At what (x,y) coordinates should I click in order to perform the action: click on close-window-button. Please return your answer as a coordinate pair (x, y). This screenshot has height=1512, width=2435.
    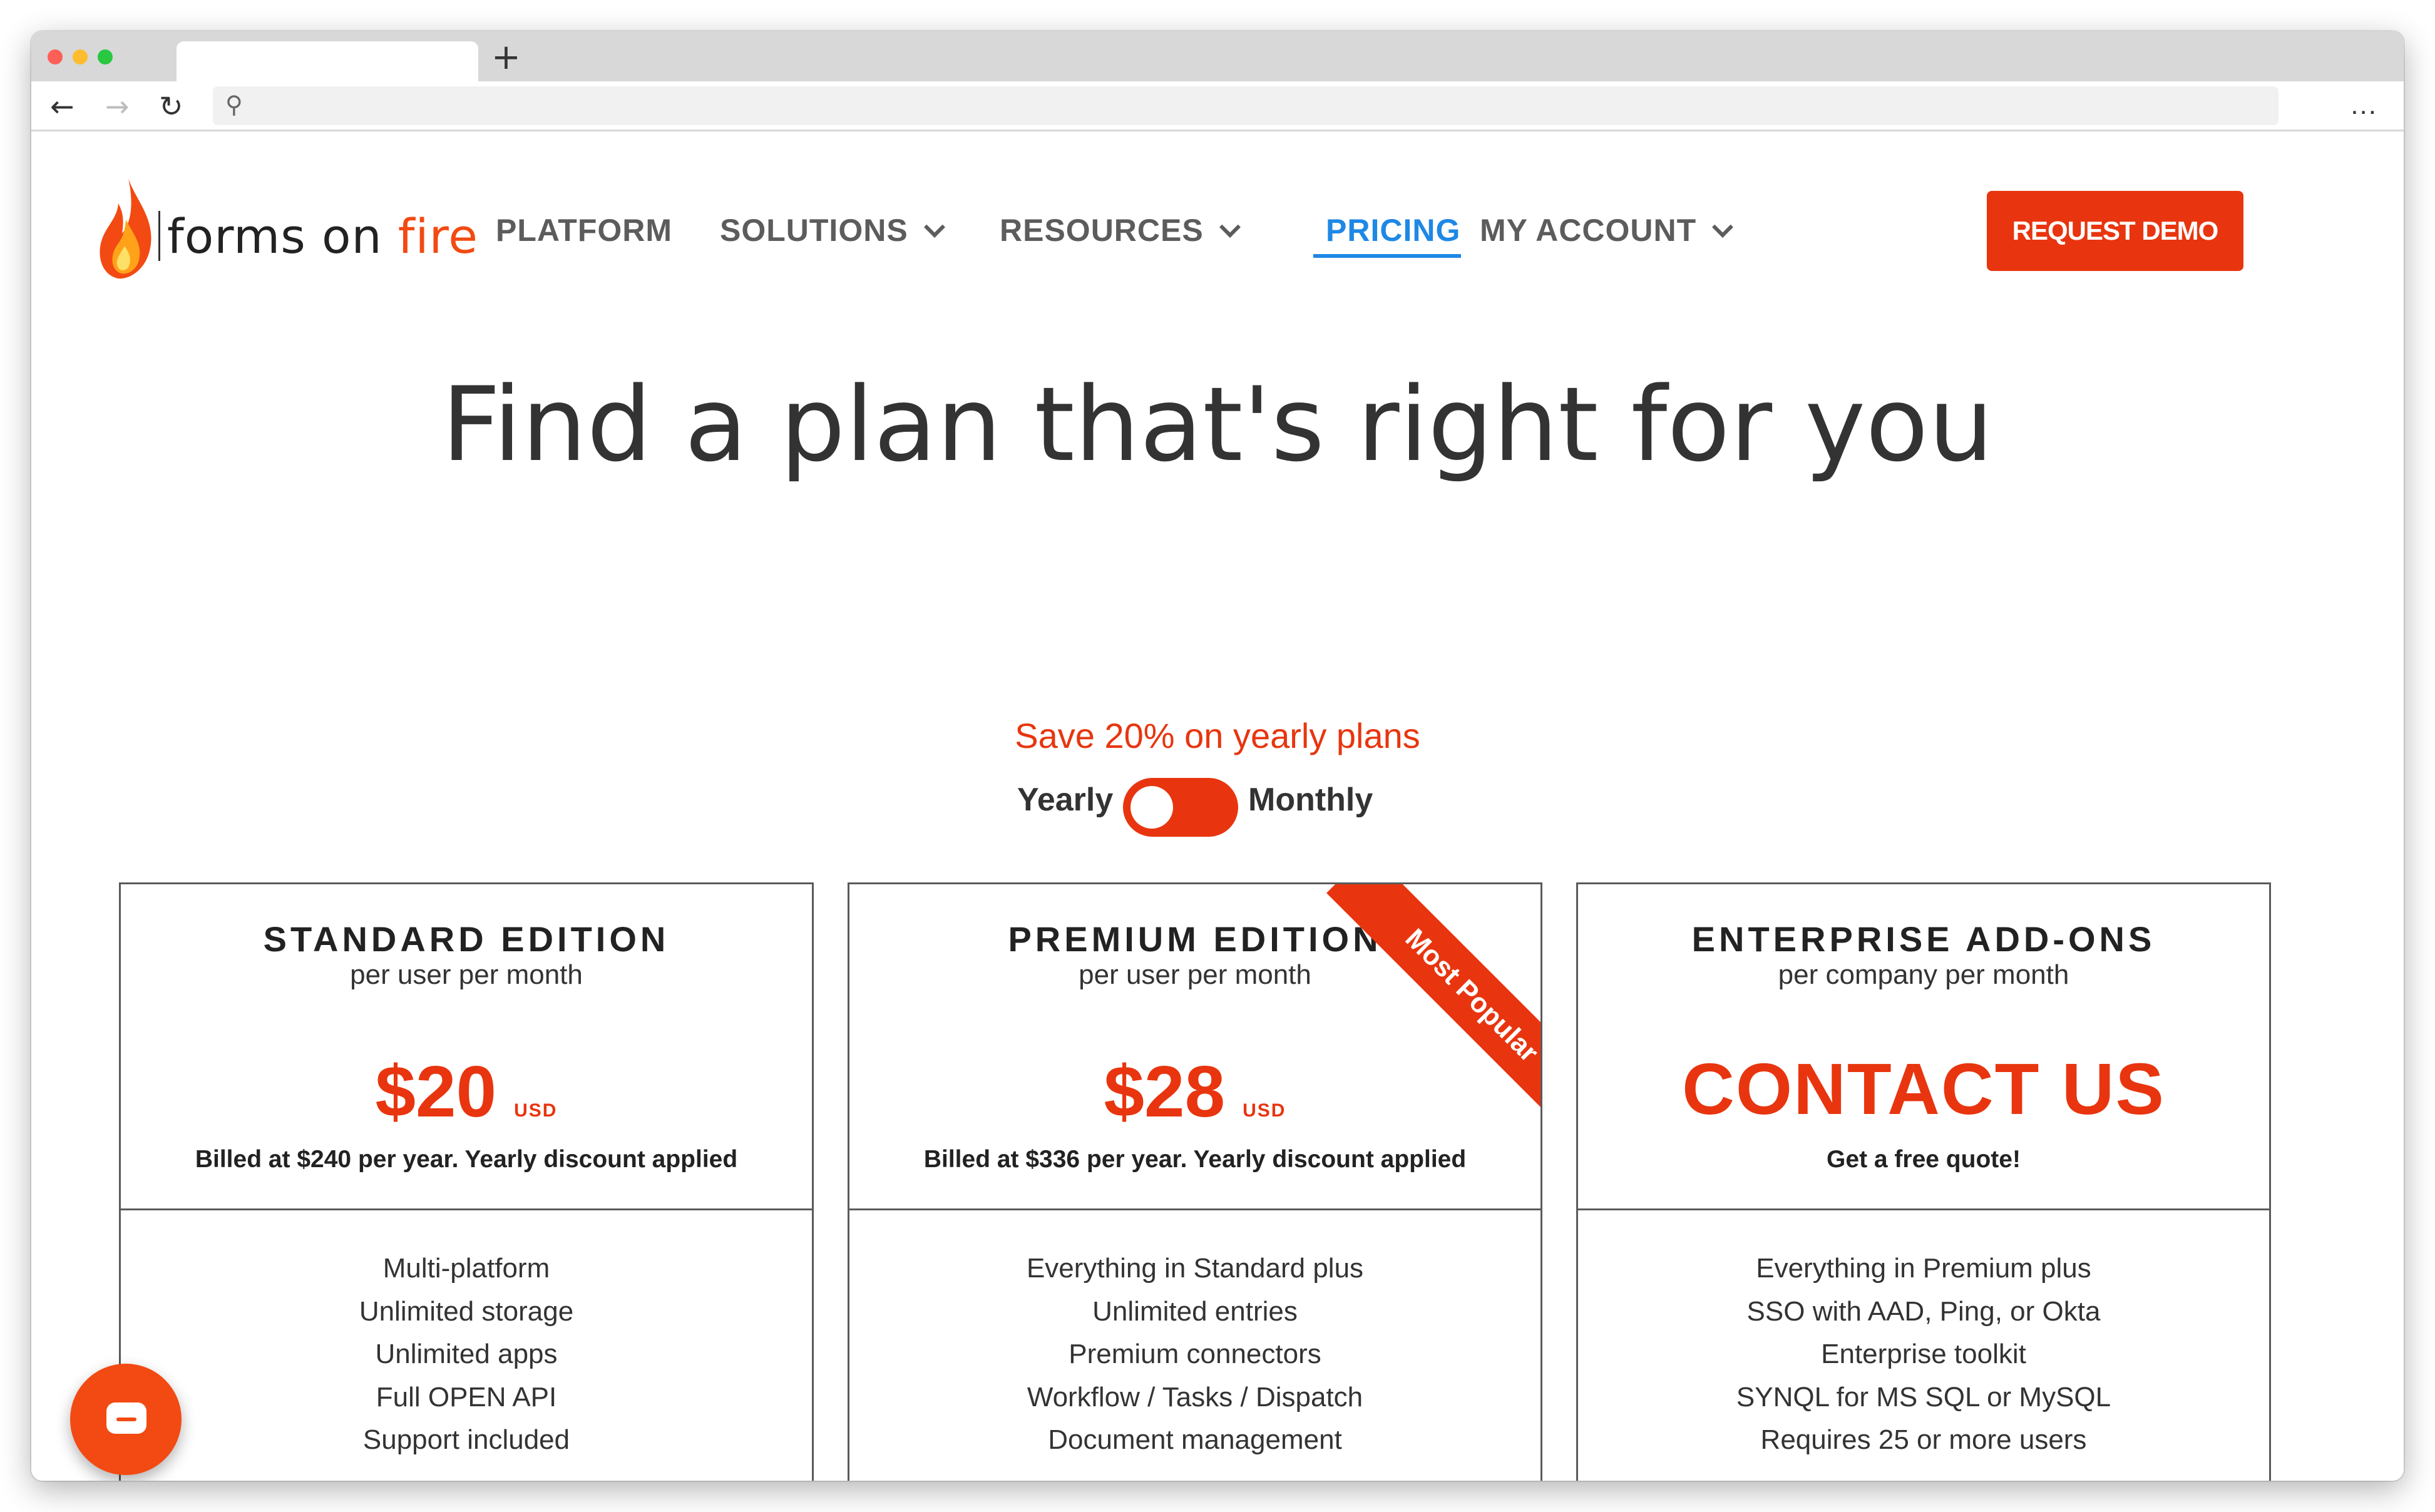
    Looking at the image, I should click on (55, 56).